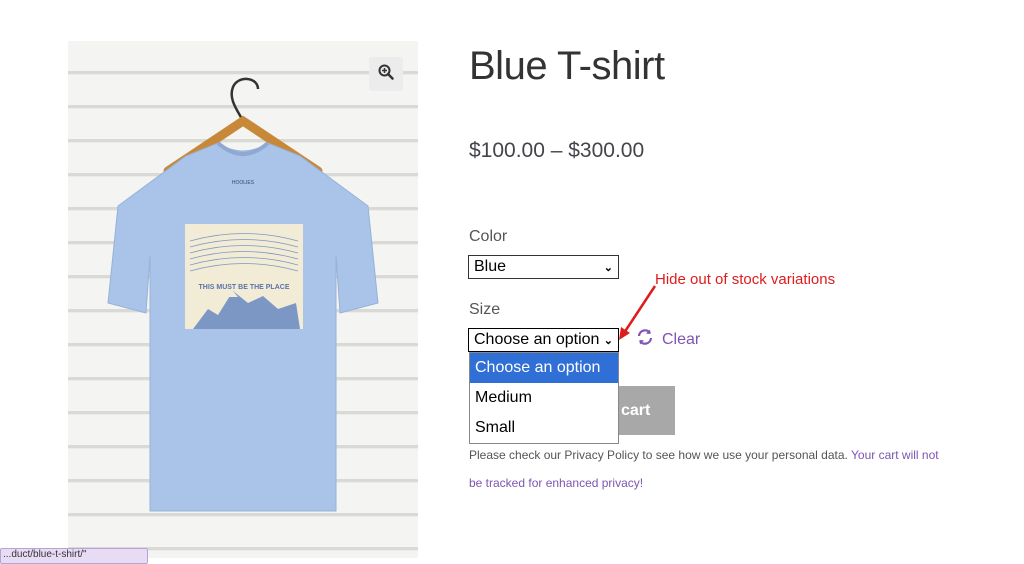 Image resolution: width=1024 pixels, height=564 pixels. Describe the element at coordinates (745, 279) in the screenshot. I see `annotation-text: Hide out of stock variations` at that location.